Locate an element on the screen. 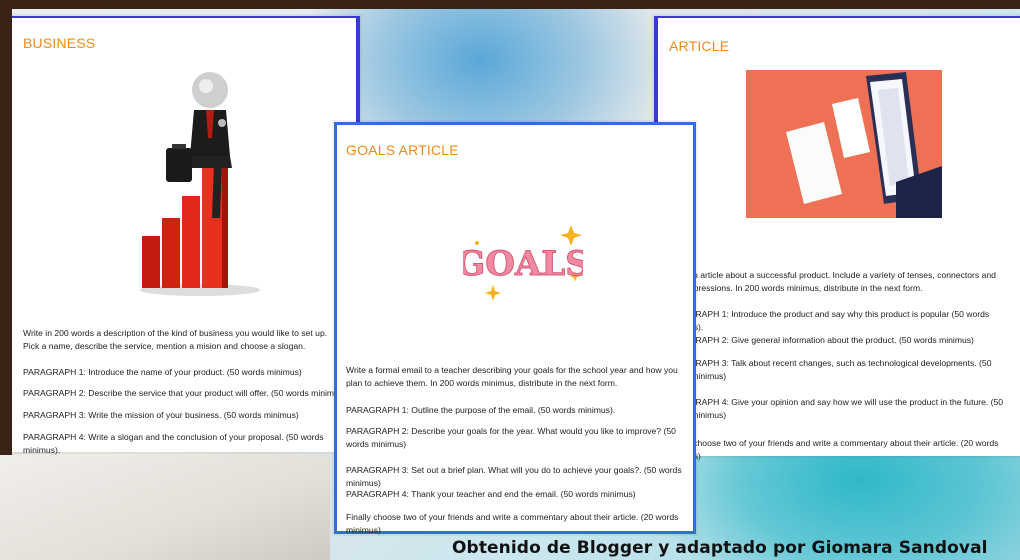 The image size is (1020, 560). paper-texture-corner is located at coordinates (165, 507).